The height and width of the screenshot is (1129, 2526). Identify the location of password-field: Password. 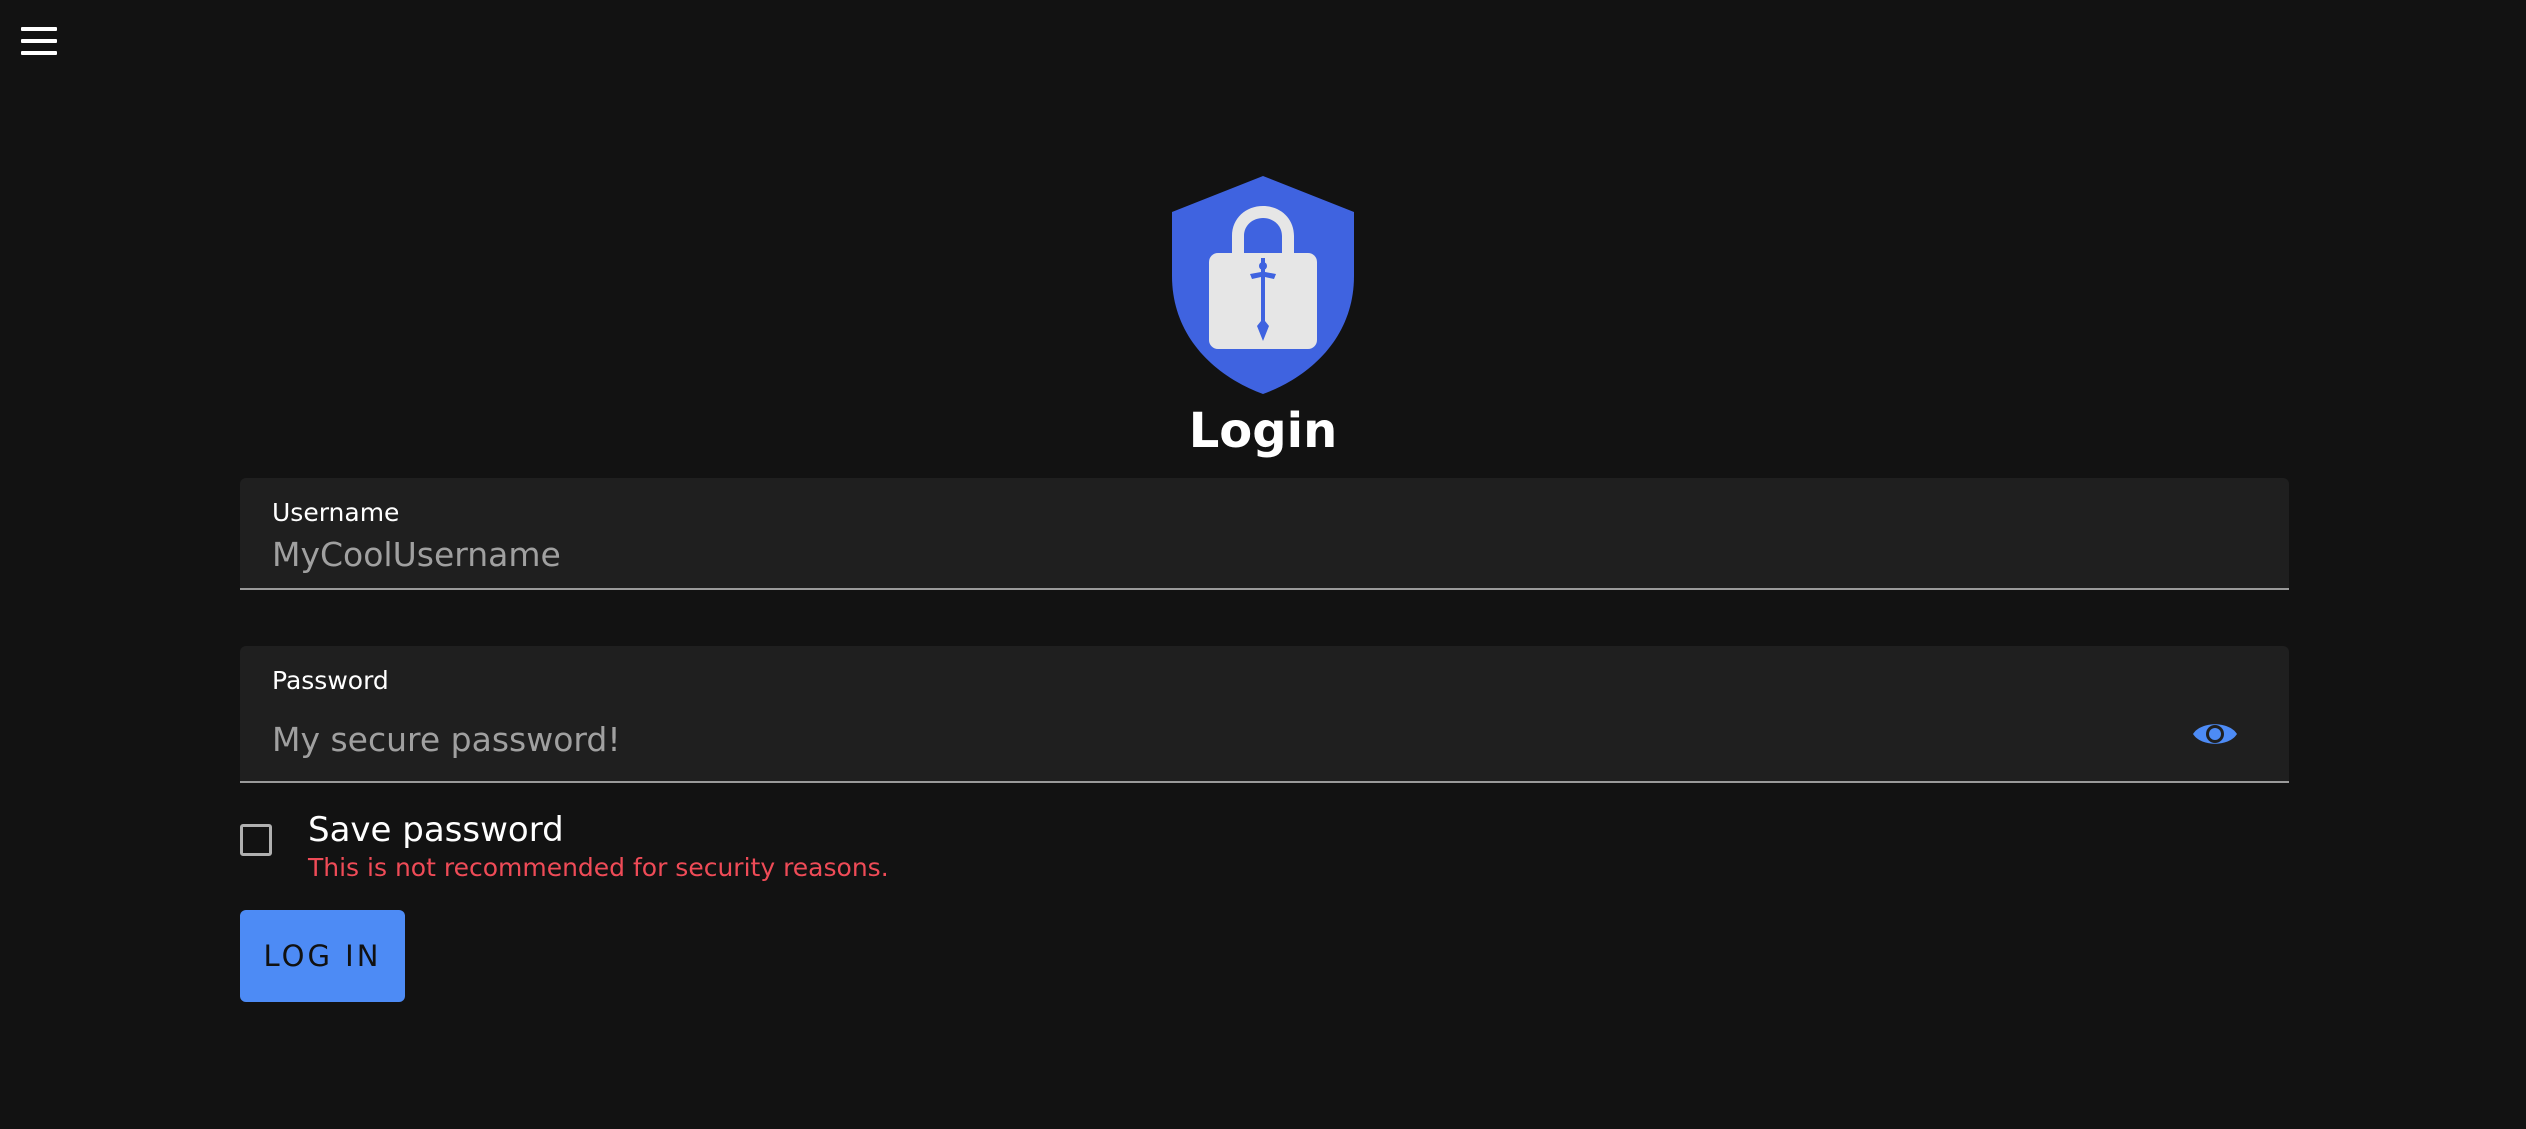
(1264, 714).